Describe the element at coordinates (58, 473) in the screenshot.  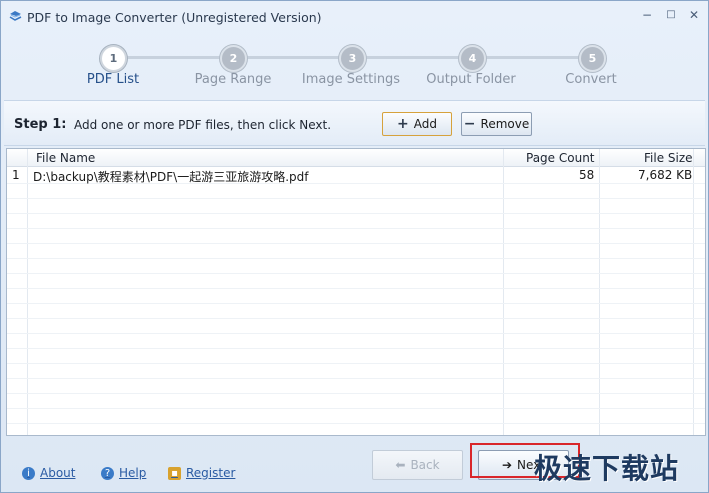
I see `about-link-label: About` at that location.